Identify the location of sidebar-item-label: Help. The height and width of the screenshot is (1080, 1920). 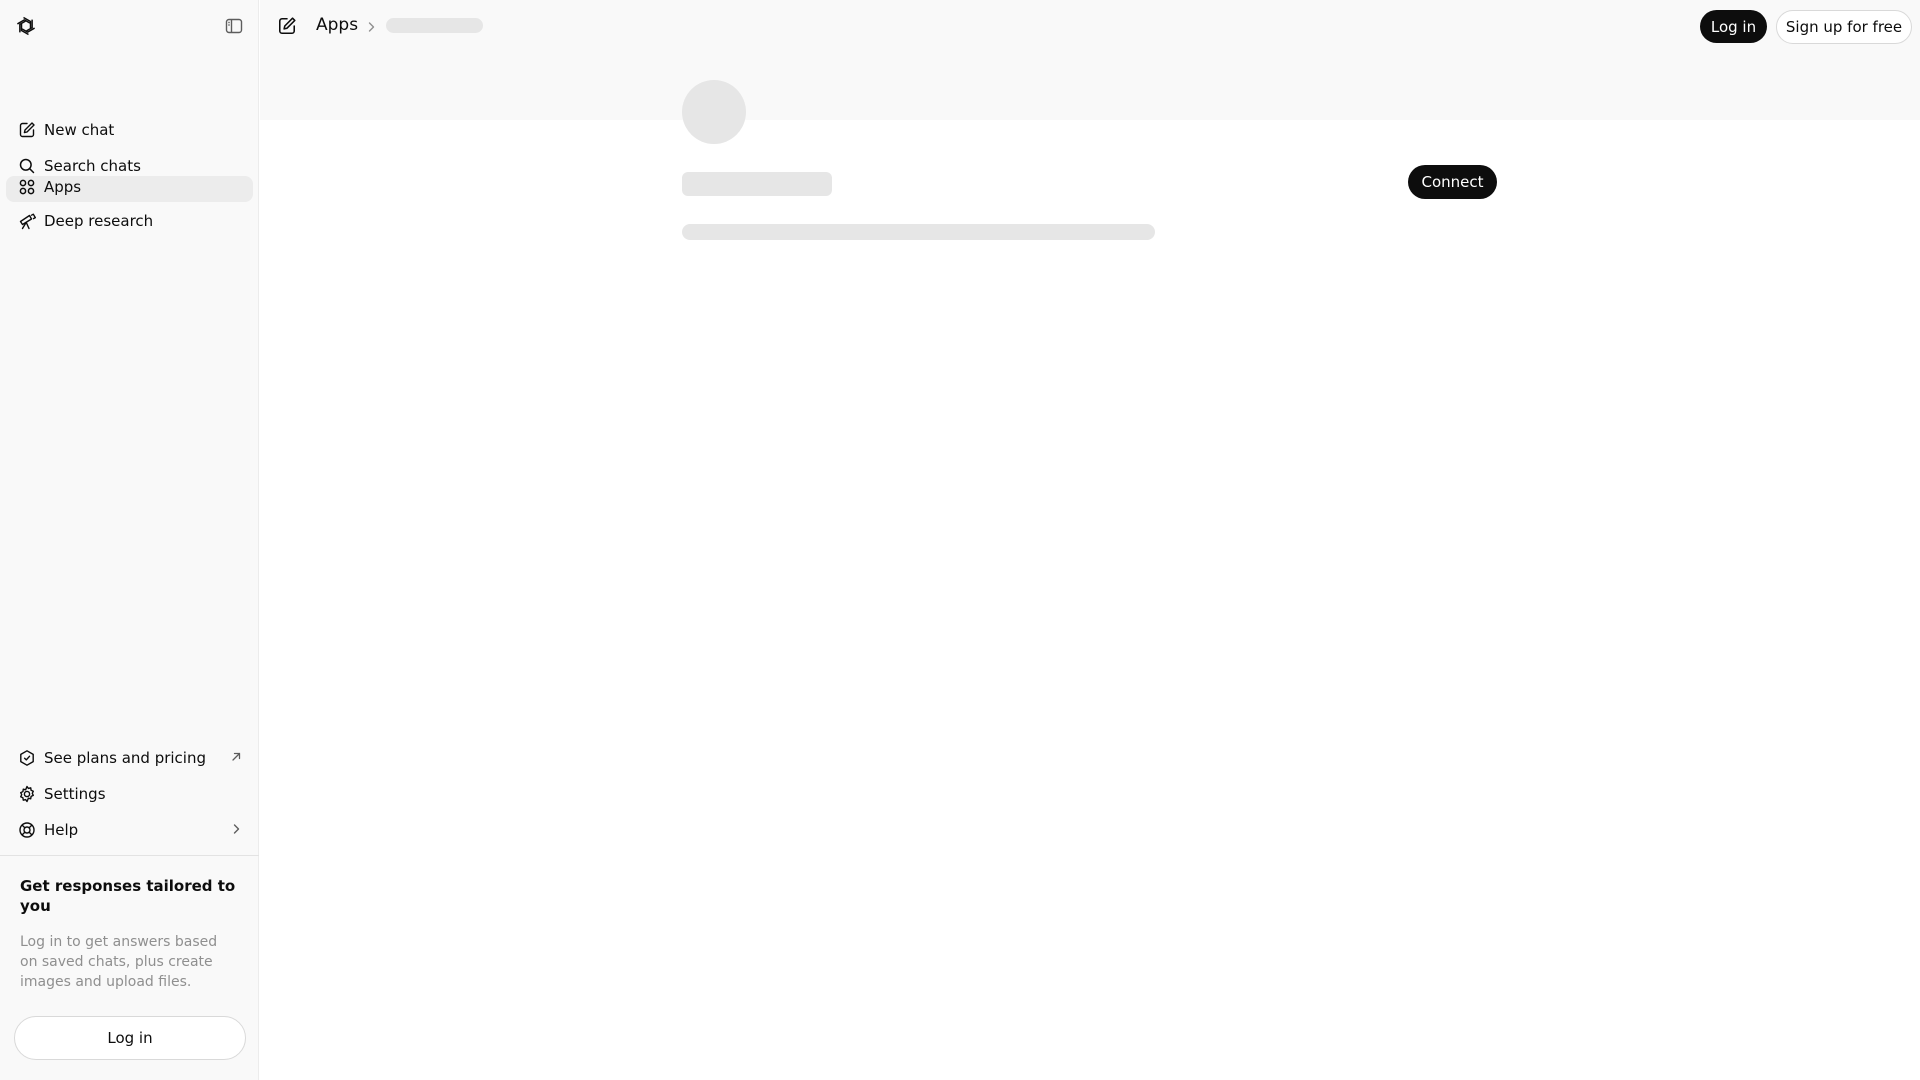
(61, 830).